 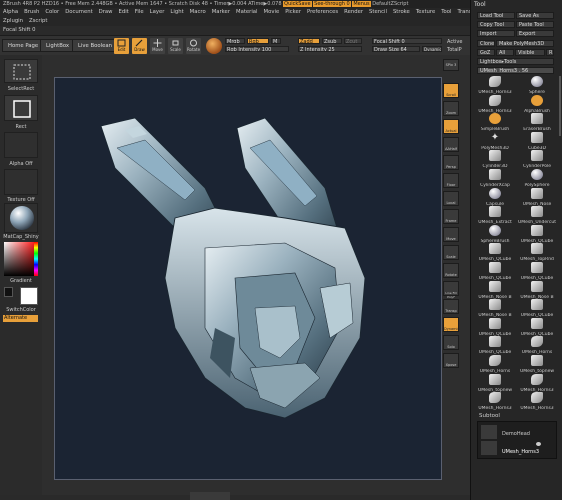 I want to click on edit-button: Edit, so click(x=121, y=46).